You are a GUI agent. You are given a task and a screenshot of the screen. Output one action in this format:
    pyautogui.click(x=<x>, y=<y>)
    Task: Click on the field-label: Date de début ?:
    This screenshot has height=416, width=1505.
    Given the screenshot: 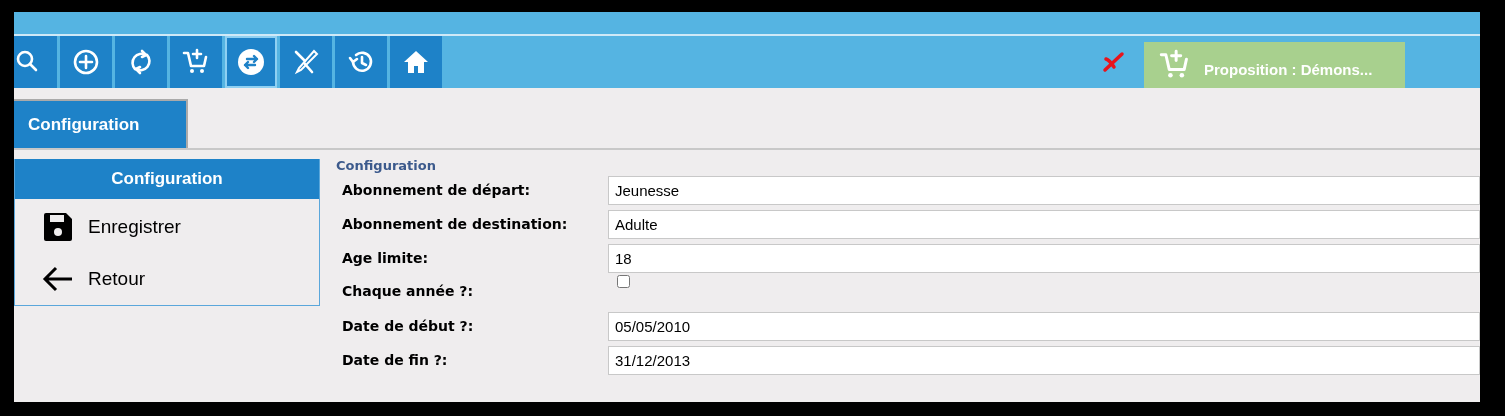 What is the action you would take?
    pyautogui.click(x=408, y=326)
    